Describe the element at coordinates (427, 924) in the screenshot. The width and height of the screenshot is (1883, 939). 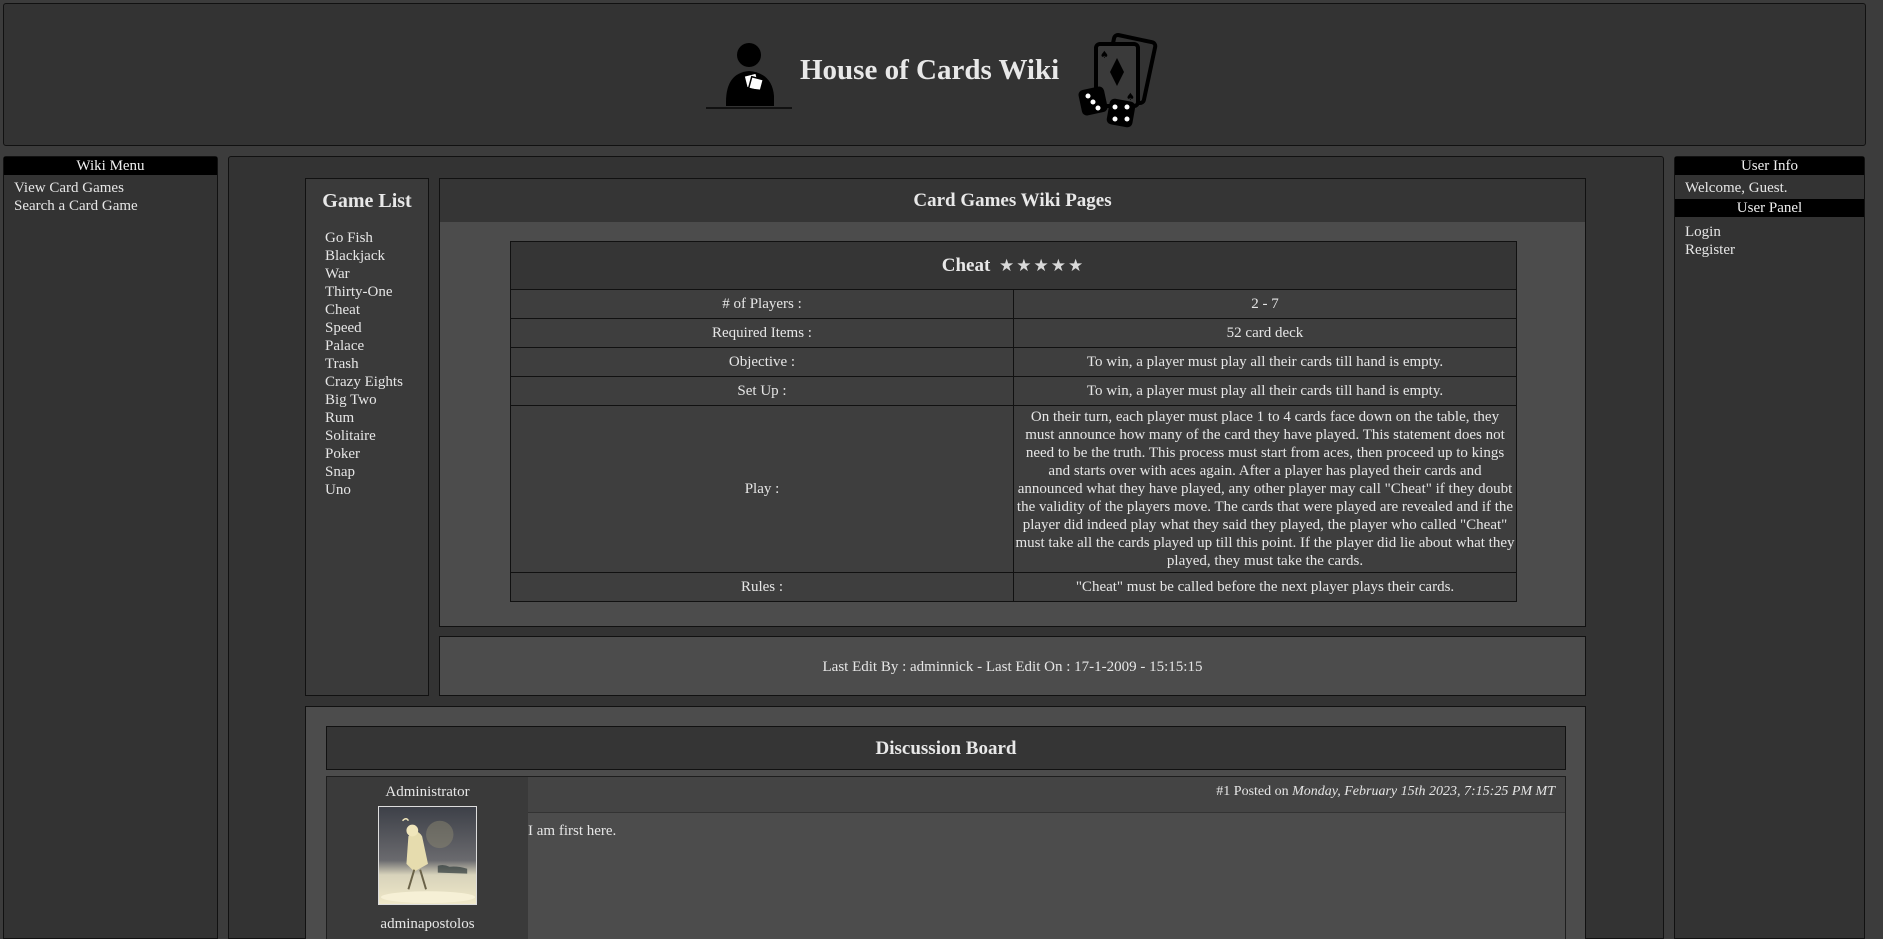
I see `author-name: adminapostolos` at that location.